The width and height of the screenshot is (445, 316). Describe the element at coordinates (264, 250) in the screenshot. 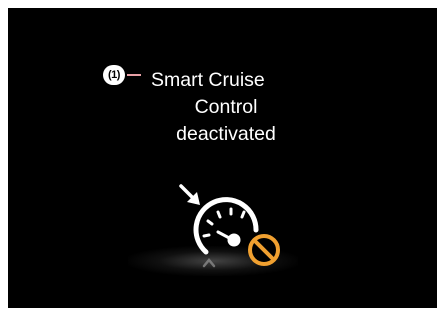

I see `prohibit-icon` at that location.